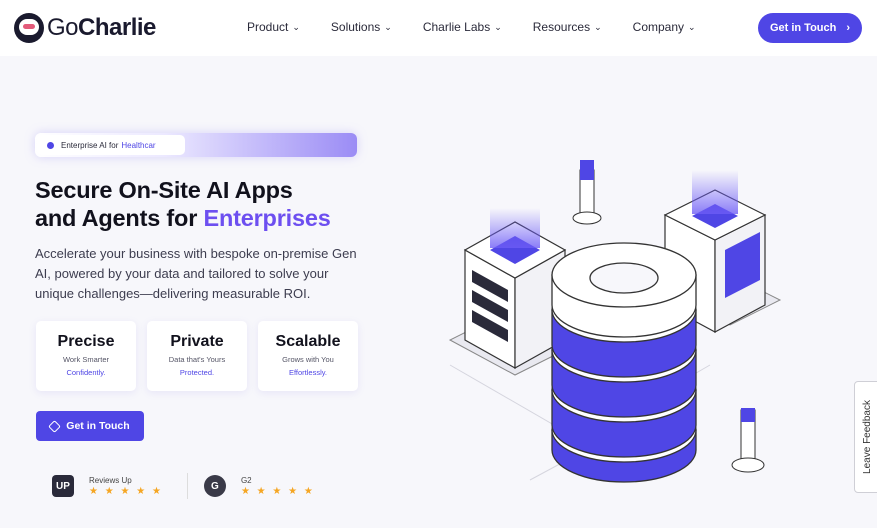  Describe the element at coordinates (810, 28) in the screenshot. I see `nav-get-in-touch-button: Get in Touch ›` at that location.